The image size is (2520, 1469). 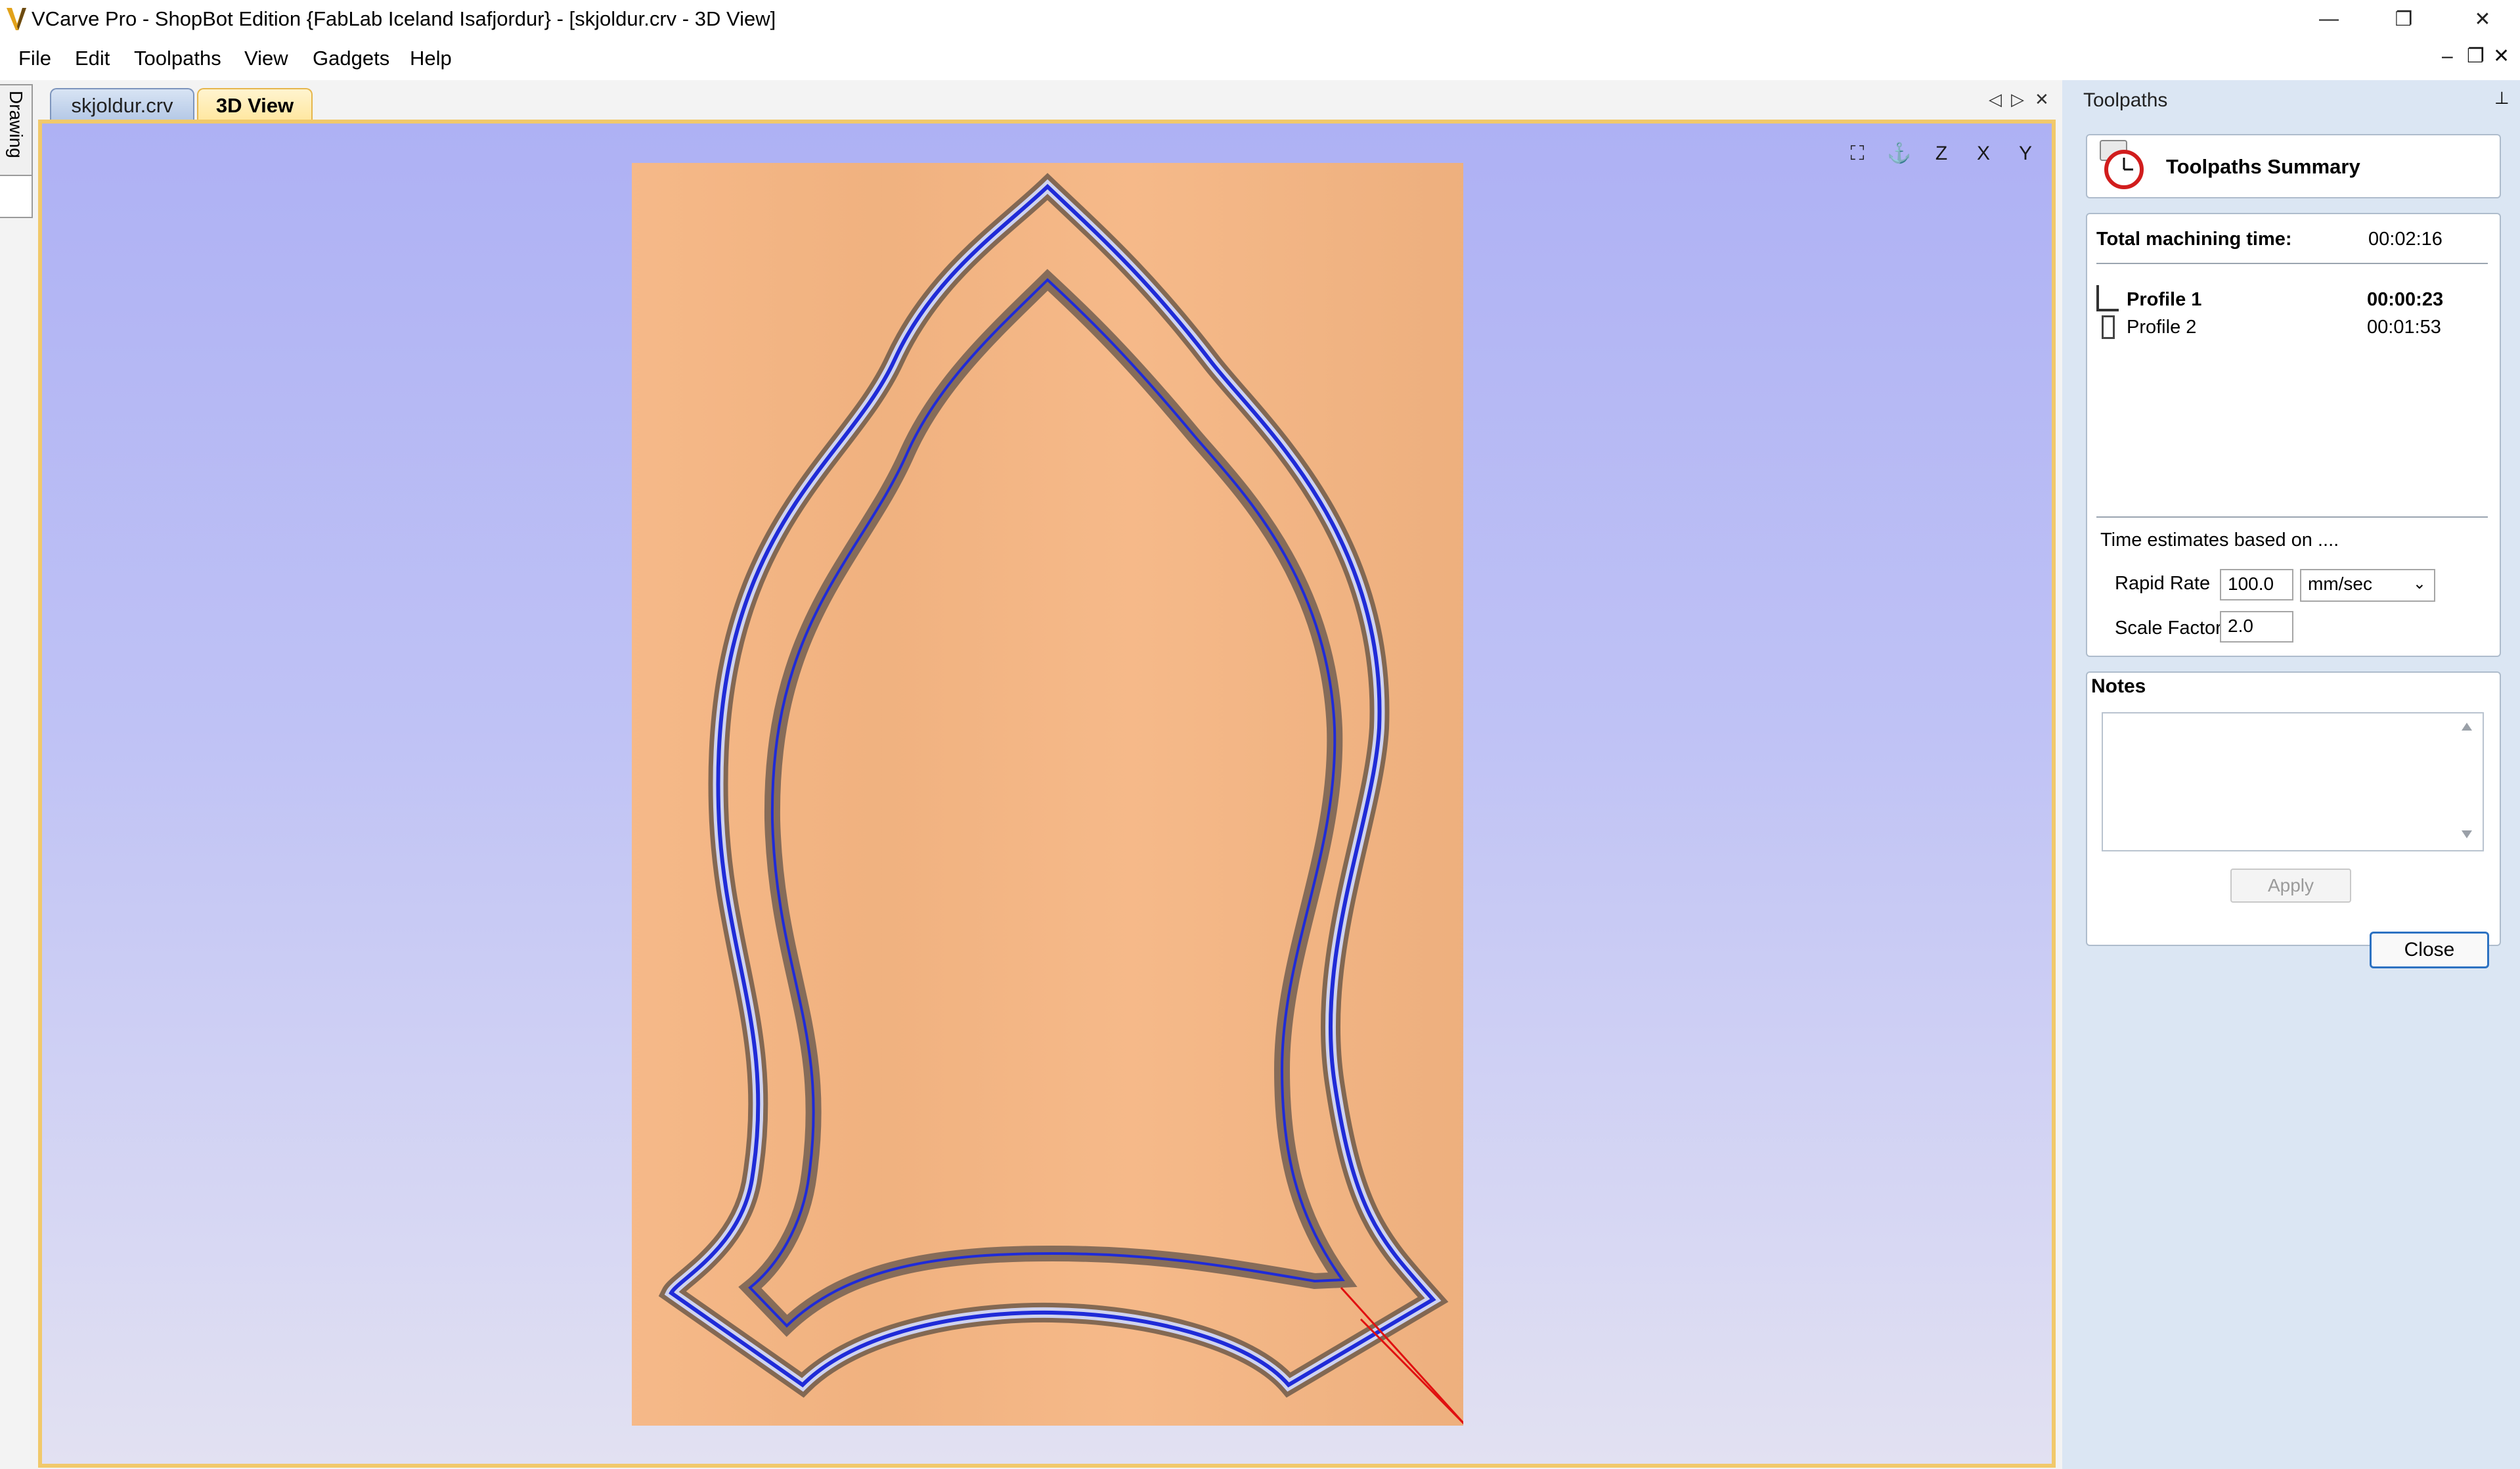 What do you see at coordinates (2404, 327) in the screenshot?
I see `toolpath-time: 00:01:53` at bounding box center [2404, 327].